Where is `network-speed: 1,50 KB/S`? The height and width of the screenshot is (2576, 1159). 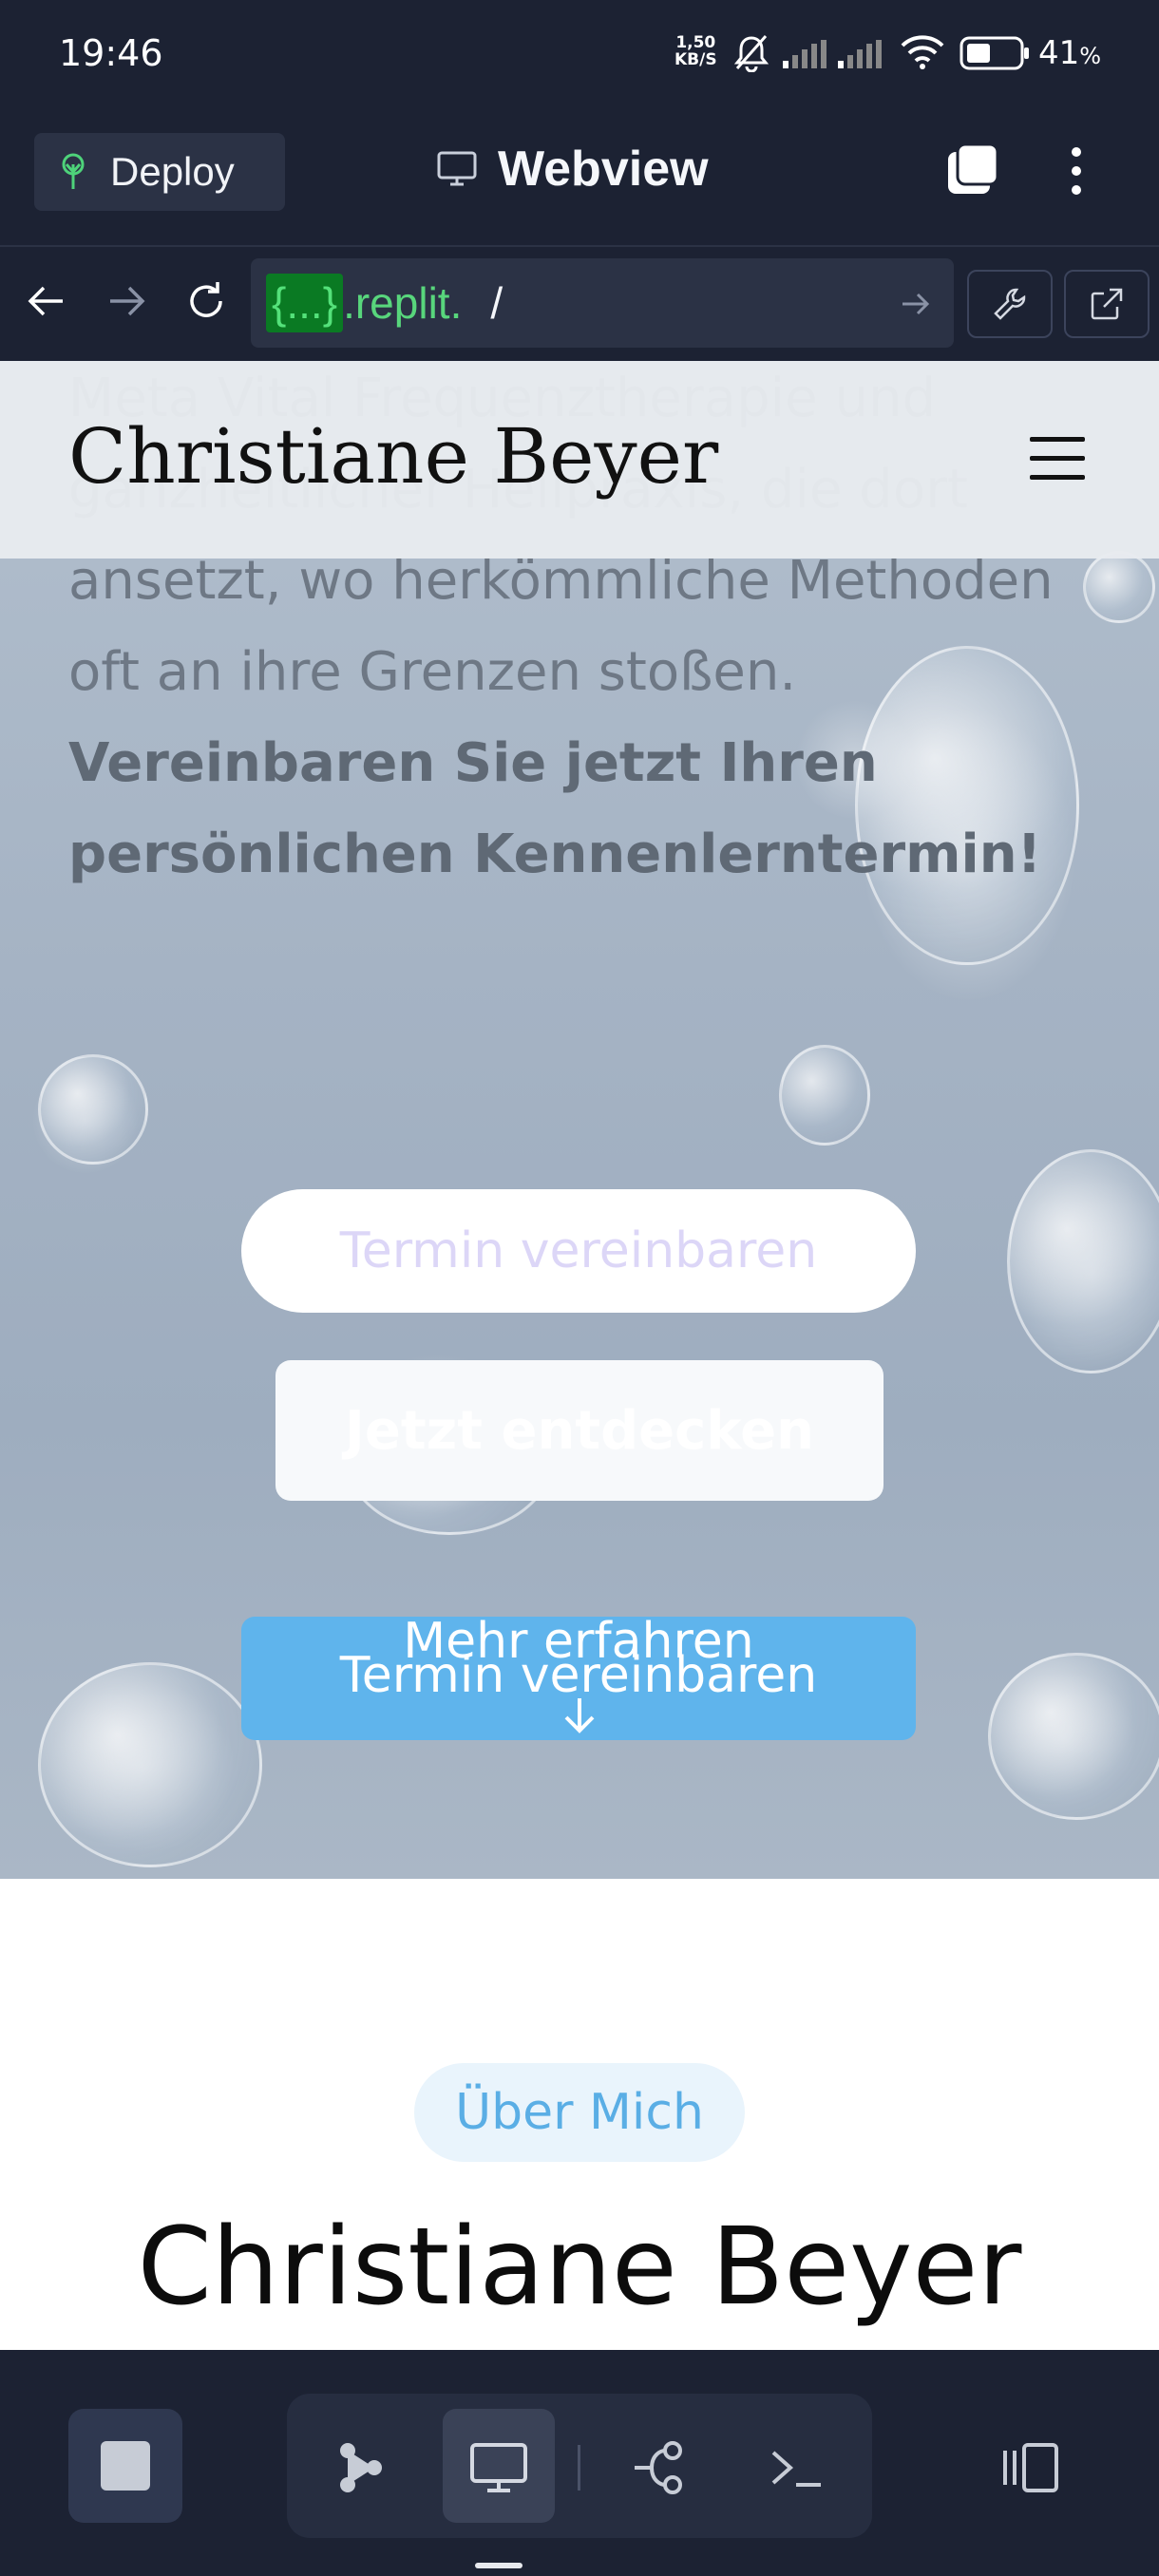 network-speed: 1,50 KB/S is located at coordinates (695, 51).